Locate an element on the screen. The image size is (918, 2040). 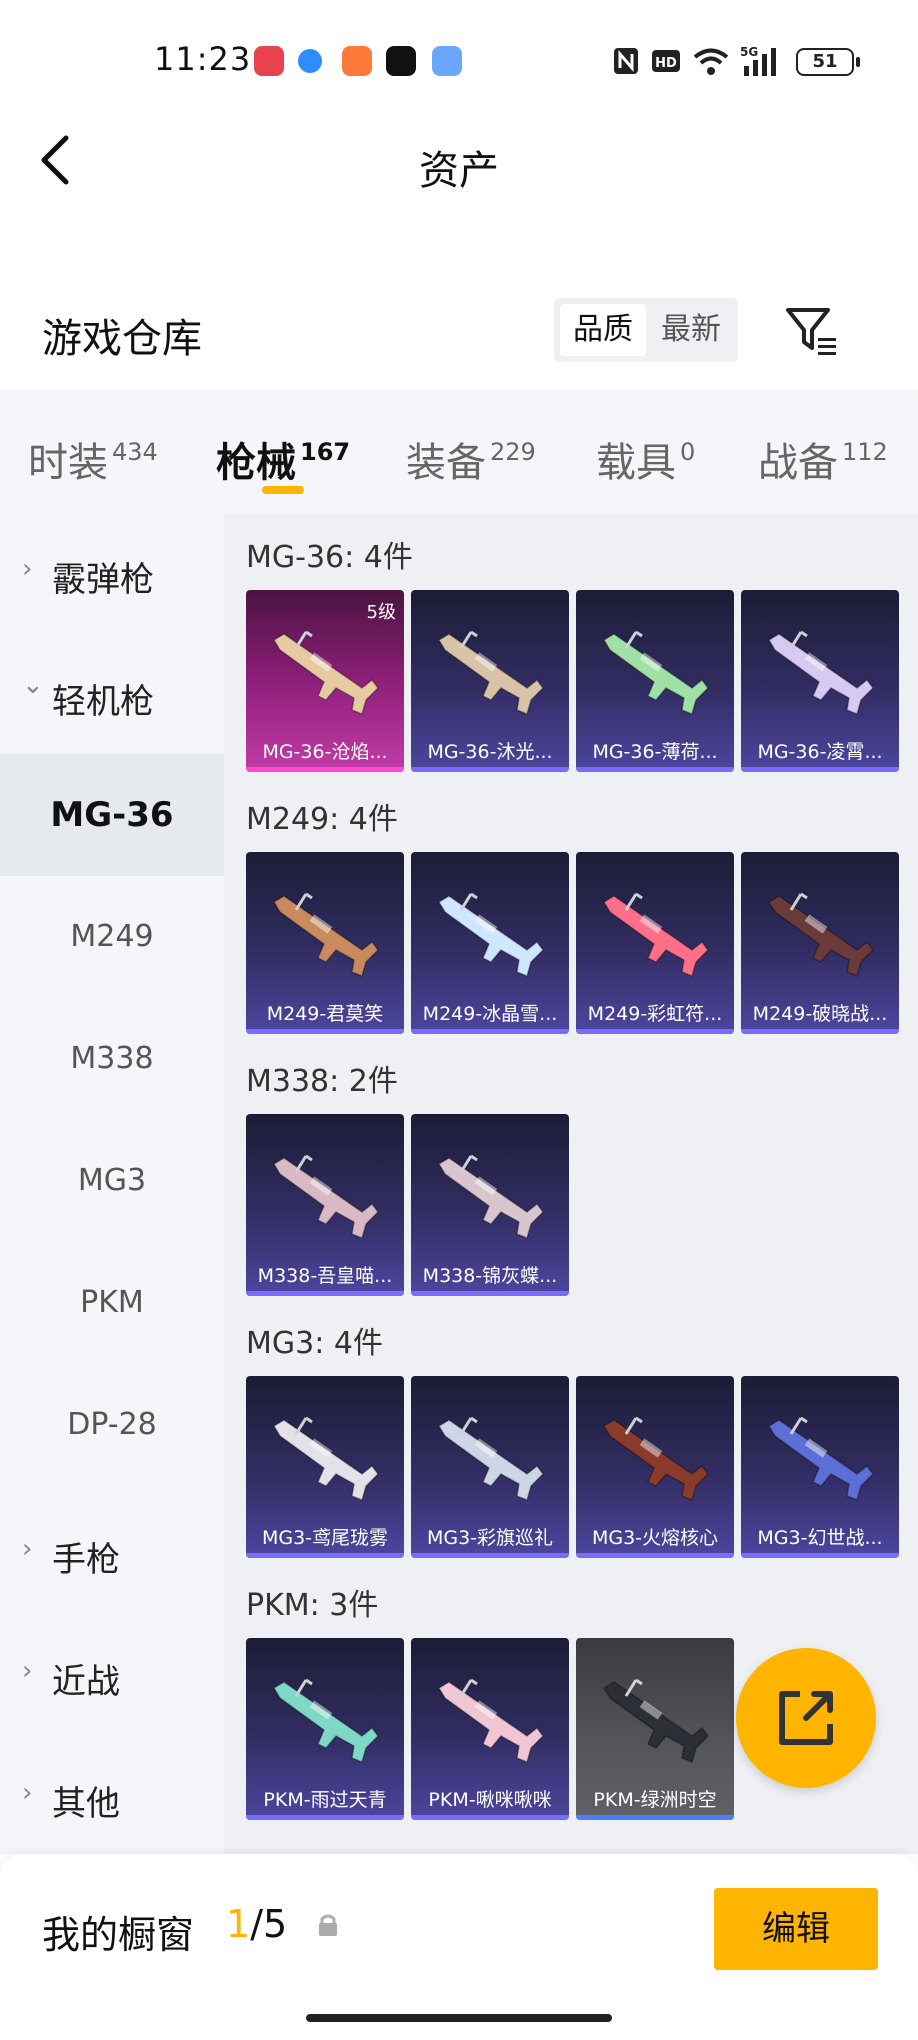
sidebar-item-pkm: PKM is located at coordinates (112, 1303).